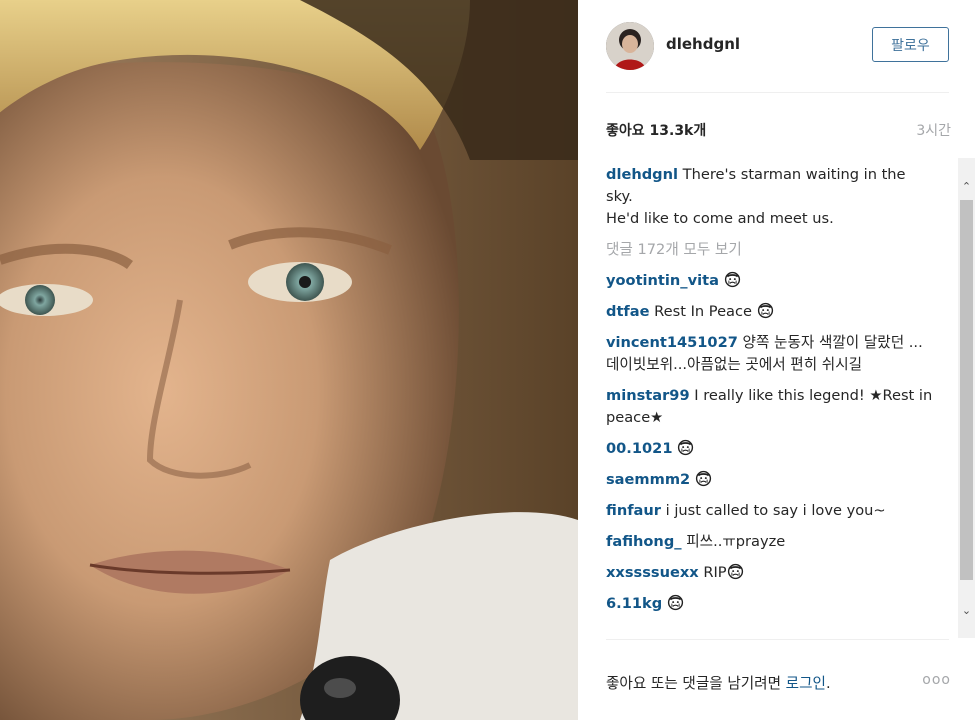  I want to click on comment-username: finfaur, so click(633, 510).